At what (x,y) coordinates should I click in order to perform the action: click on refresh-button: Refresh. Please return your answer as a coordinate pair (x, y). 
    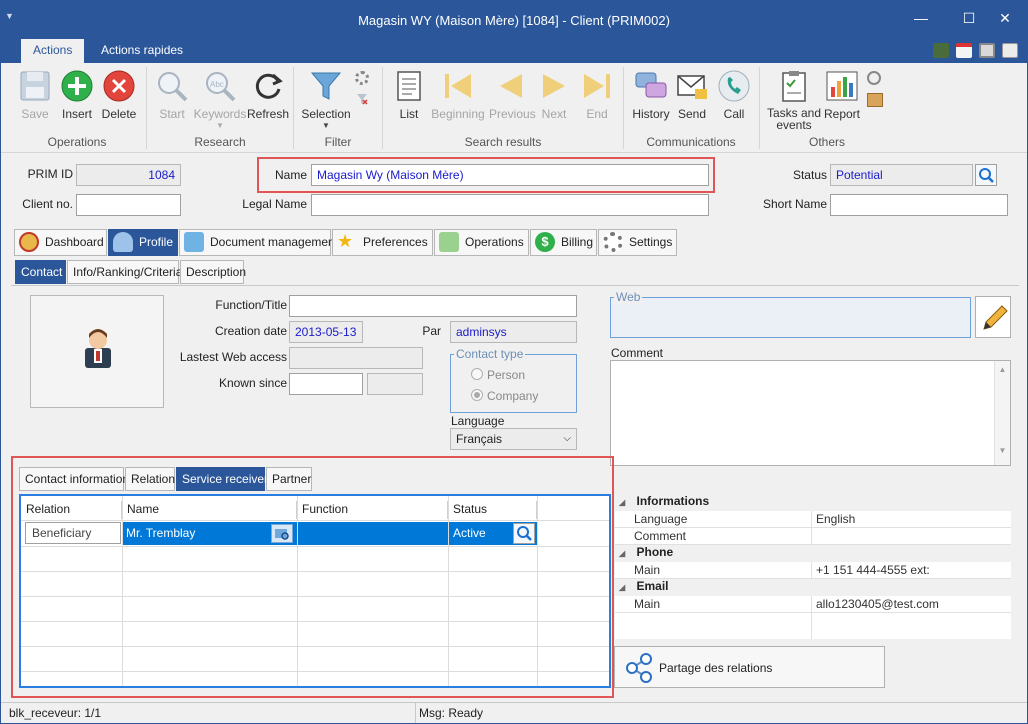
    Looking at the image, I should click on (268, 94).